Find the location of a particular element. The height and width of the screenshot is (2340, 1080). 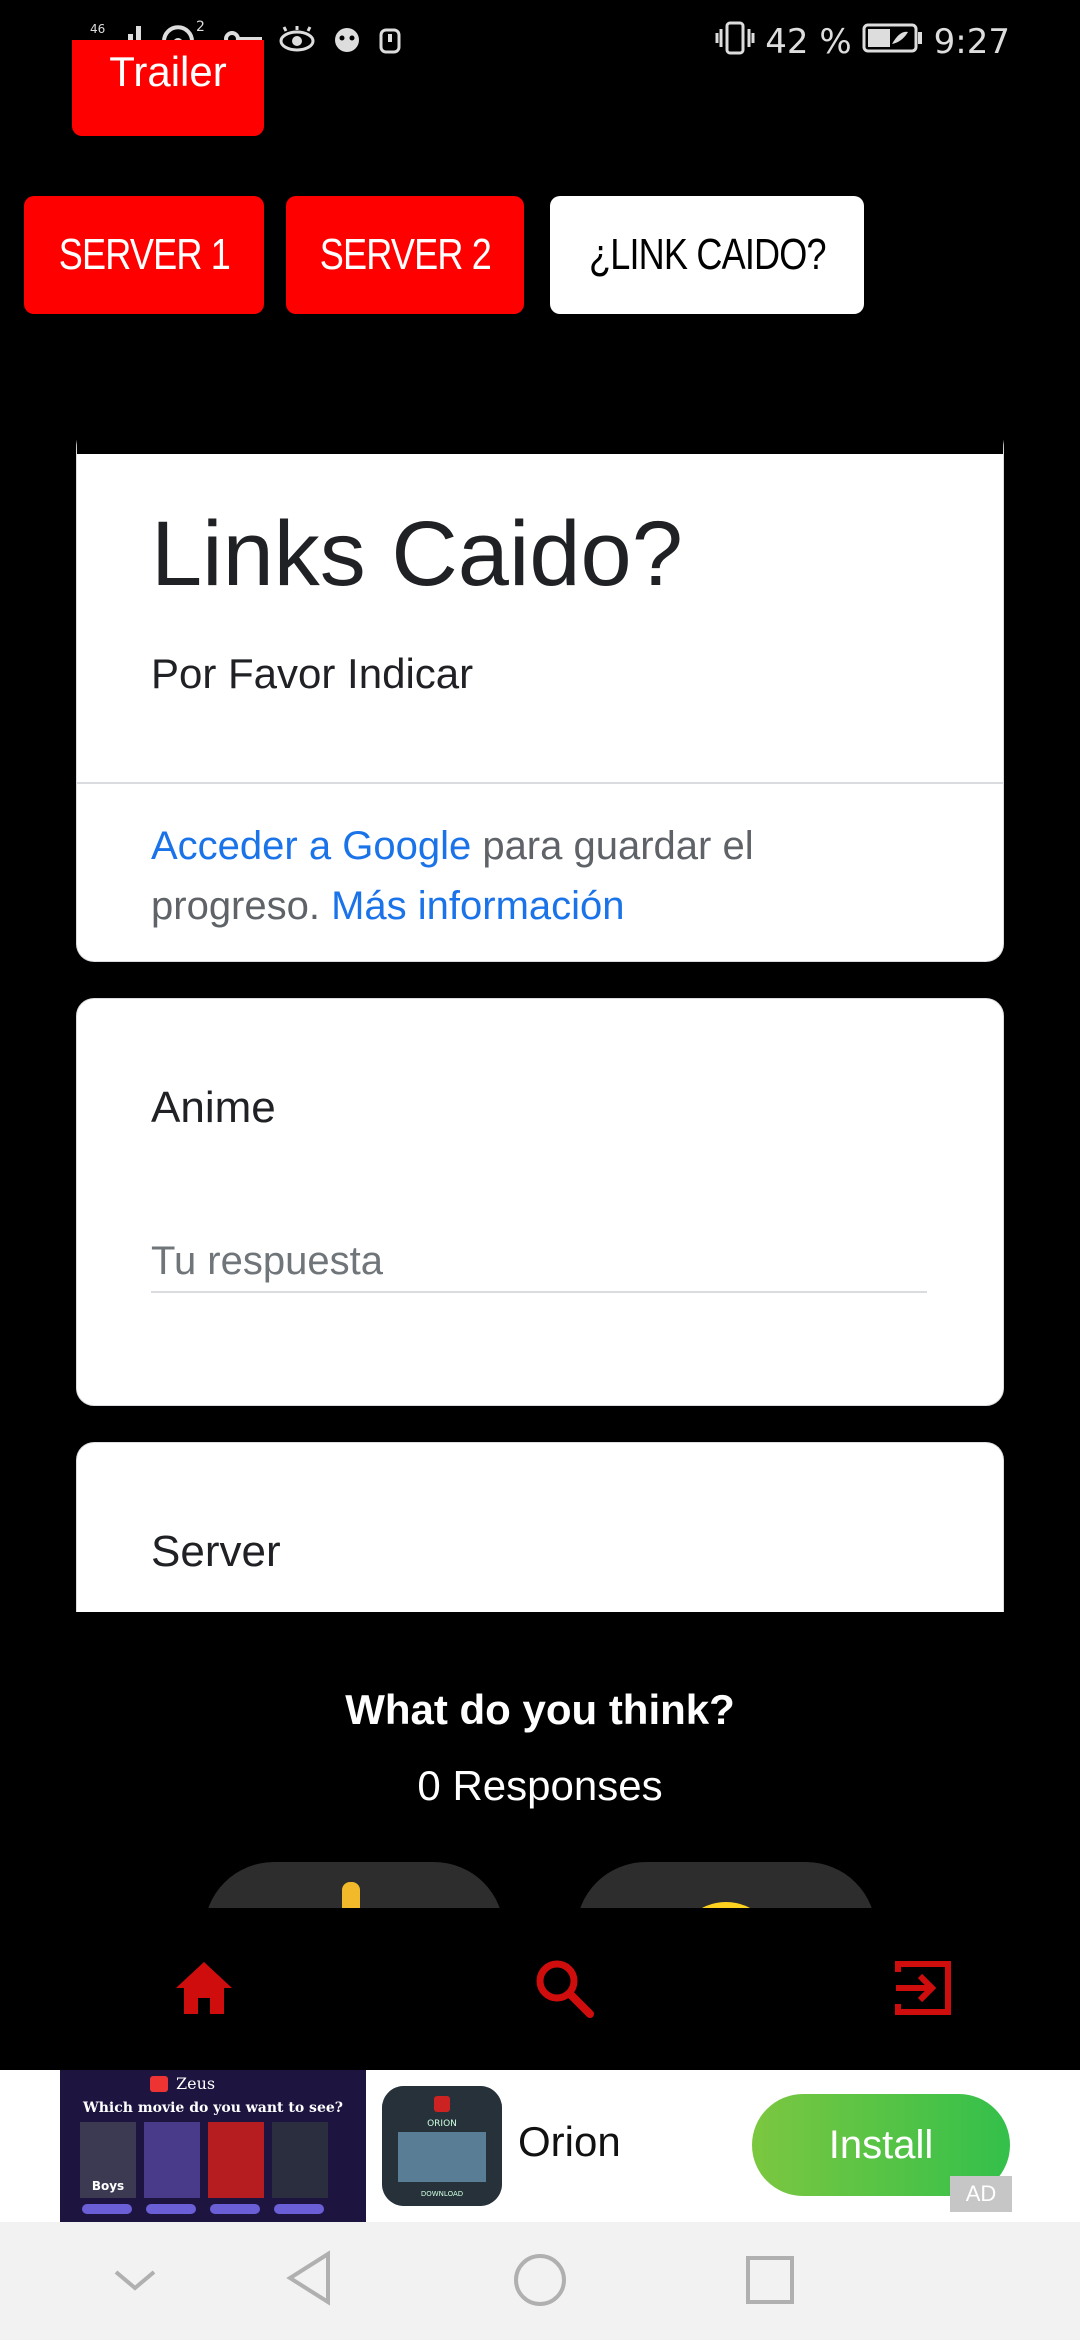

server-1-button: SERVER 1 is located at coordinates (144, 255).